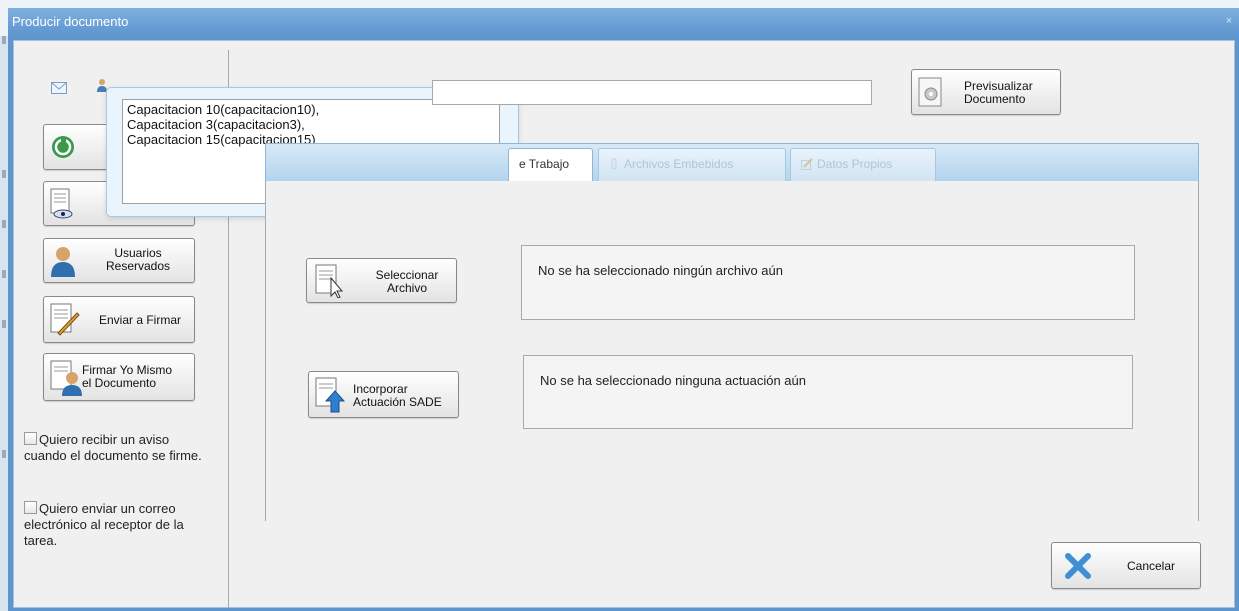 This screenshot has height=611, width=1239. What do you see at coordinates (63, 148) in the screenshot?
I see `refresh-icon` at bounding box center [63, 148].